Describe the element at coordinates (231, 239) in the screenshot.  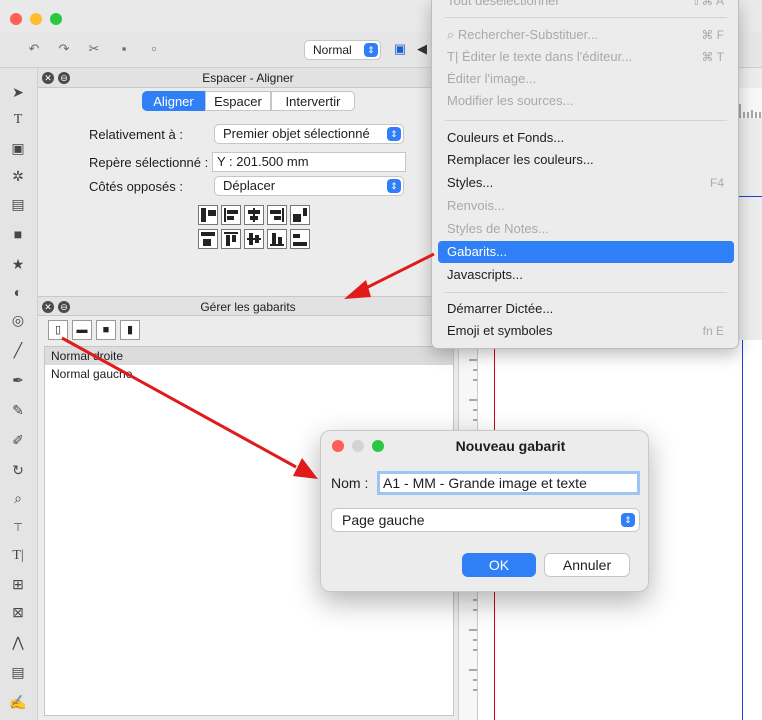
I see `align-top-button` at that location.